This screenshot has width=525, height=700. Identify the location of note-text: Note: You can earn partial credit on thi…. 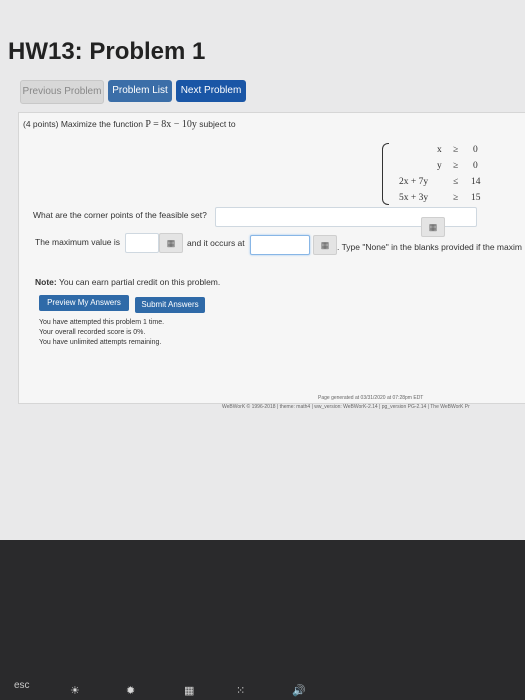
(128, 282).